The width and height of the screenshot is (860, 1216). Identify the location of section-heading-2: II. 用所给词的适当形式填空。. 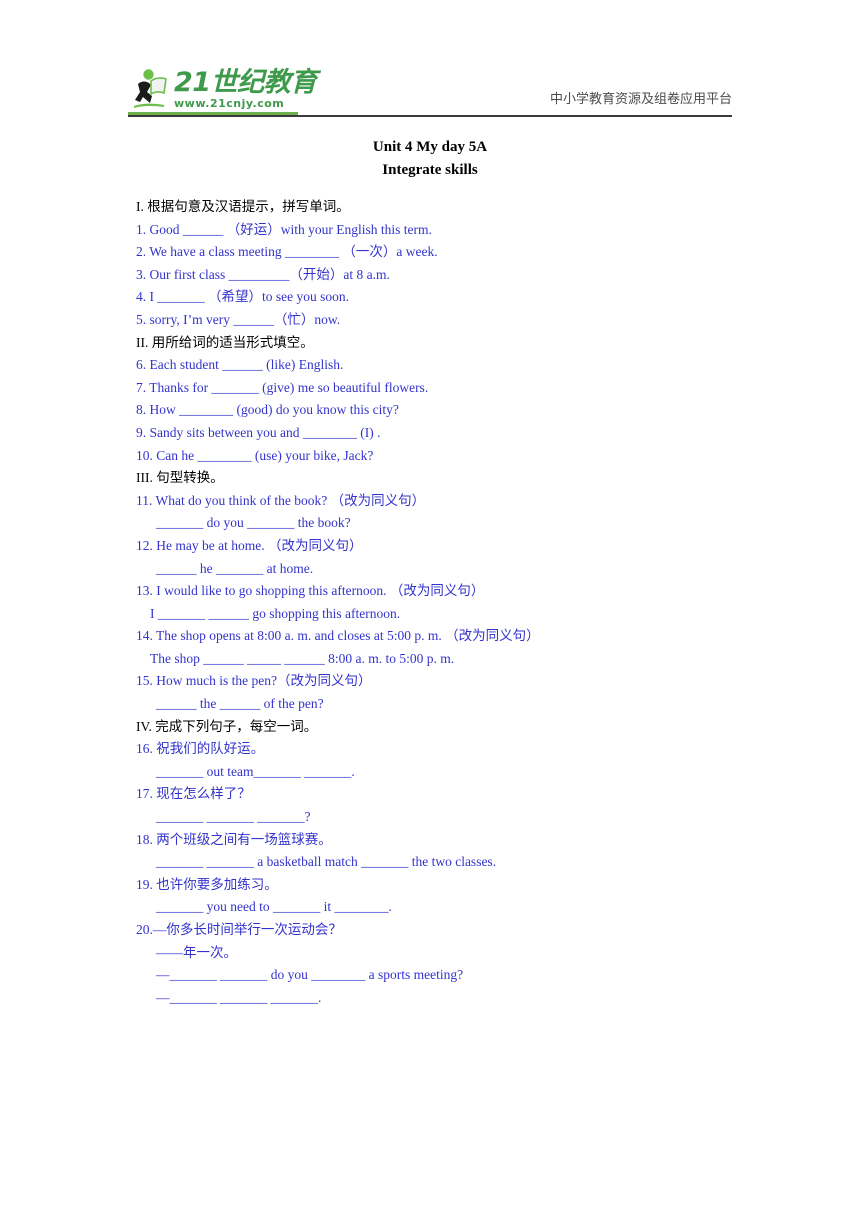
(225, 342).